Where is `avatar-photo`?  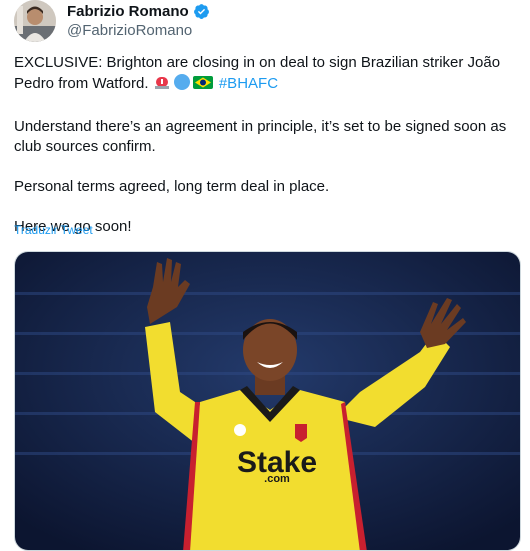
avatar-photo is located at coordinates (35, 21).